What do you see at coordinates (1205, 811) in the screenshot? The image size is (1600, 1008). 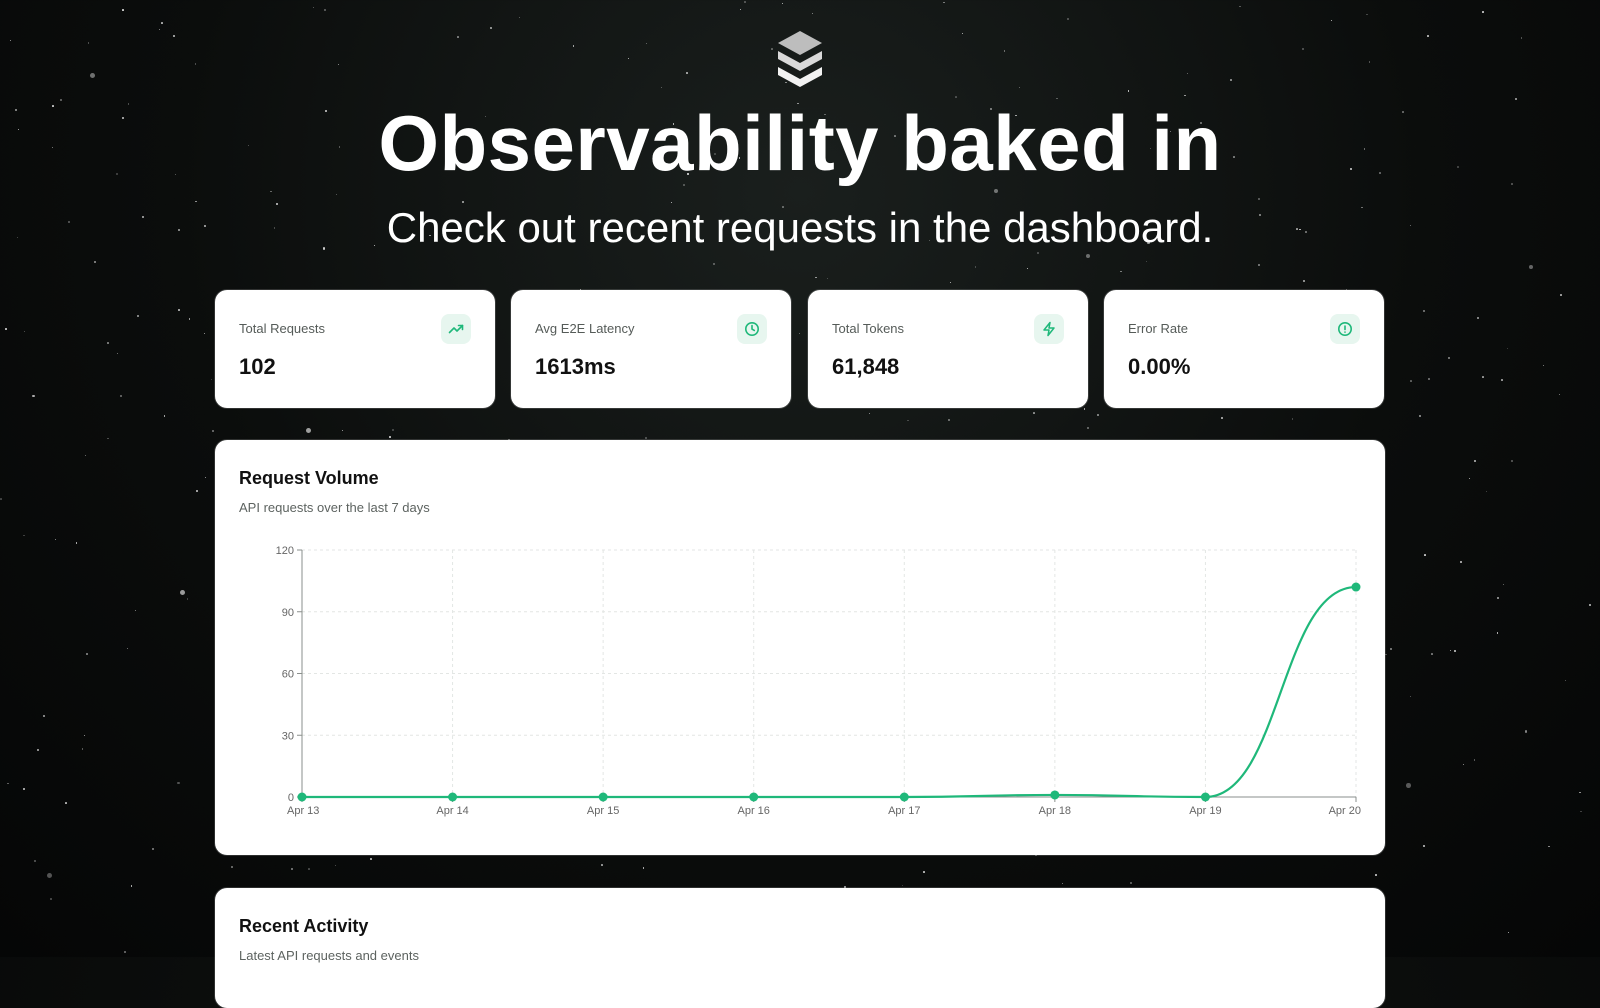 I see `x-tick-label: Apr 19` at bounding box center [1205, 811].